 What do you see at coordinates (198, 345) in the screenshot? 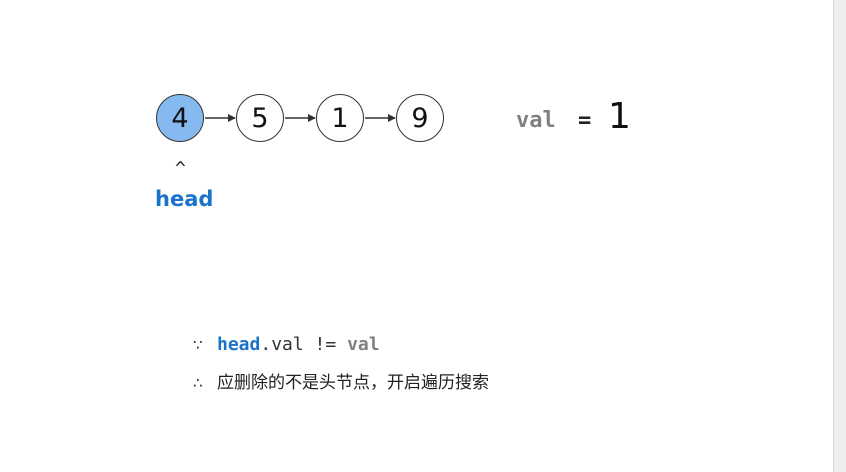
I see `because-symbol: ∵` at bounding box center [198, 345].